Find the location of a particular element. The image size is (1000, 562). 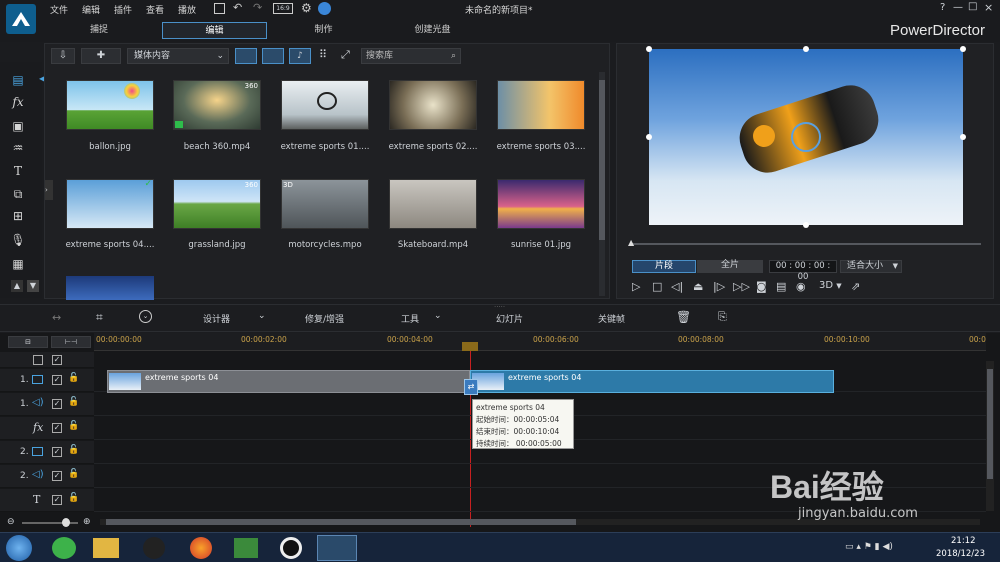

split-icon: ⏏ is located at coordinates (698, 286).